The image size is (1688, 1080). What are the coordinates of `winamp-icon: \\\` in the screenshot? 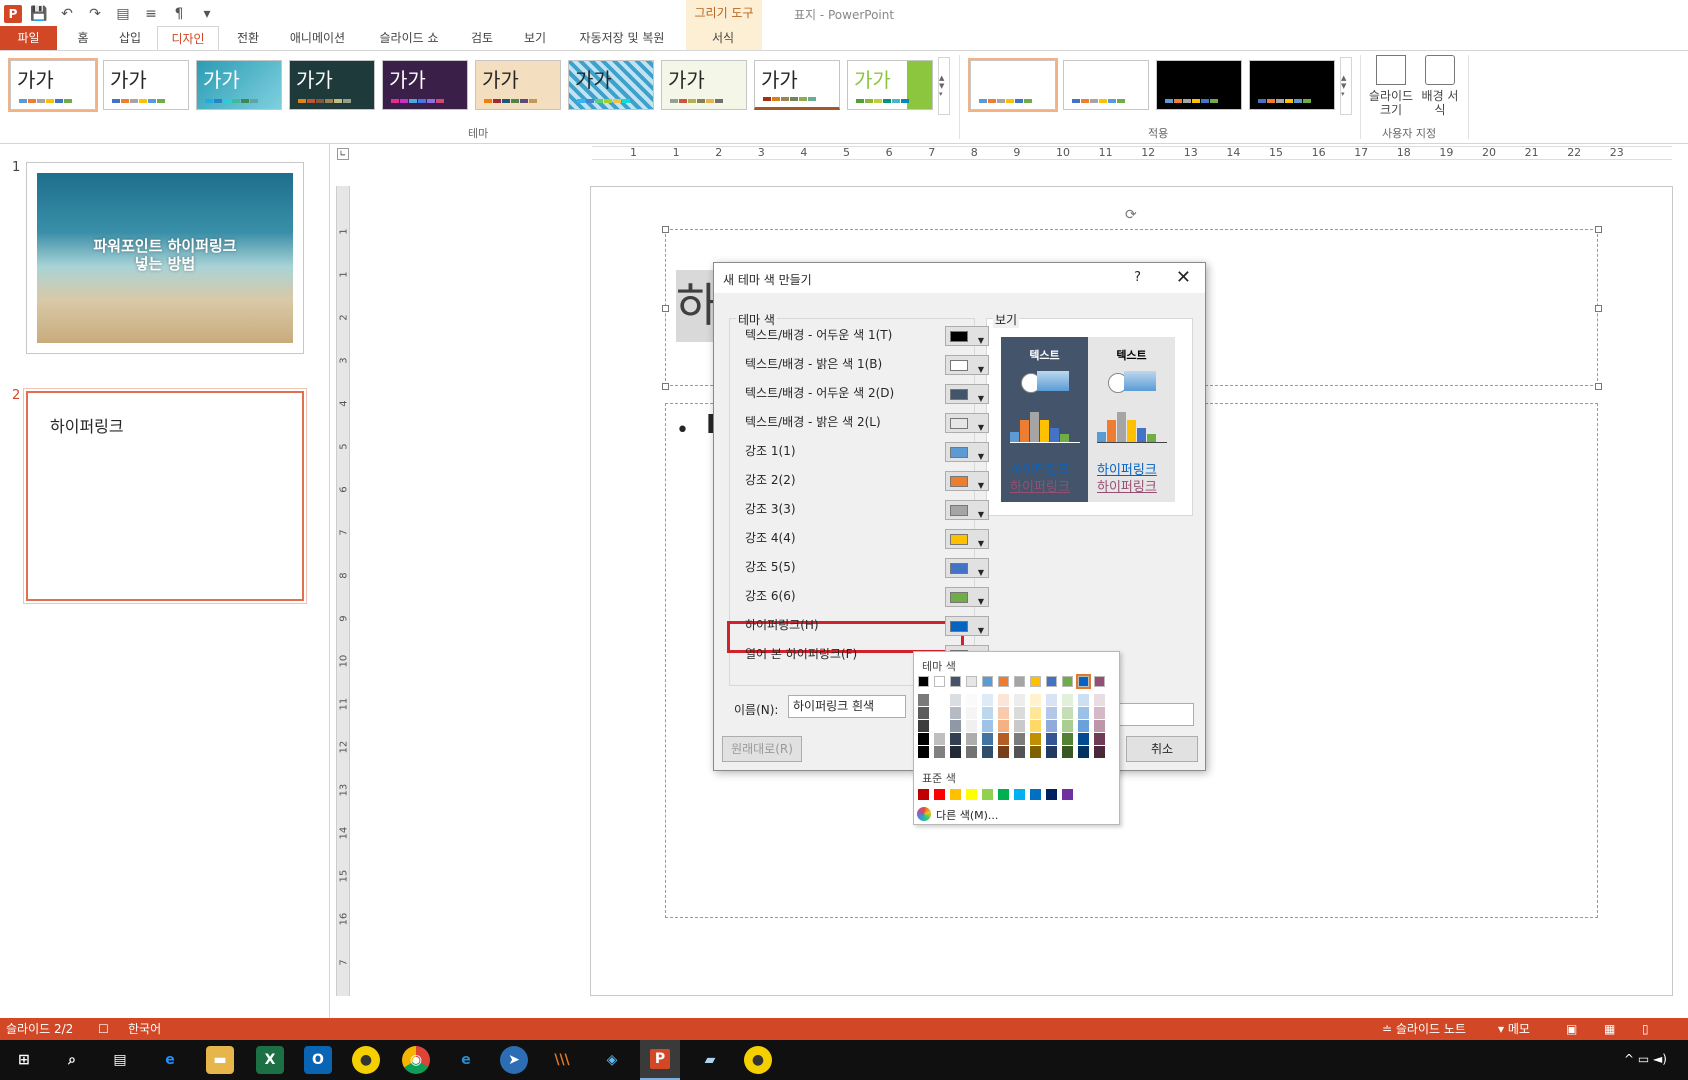 It's located at (562, 1060).